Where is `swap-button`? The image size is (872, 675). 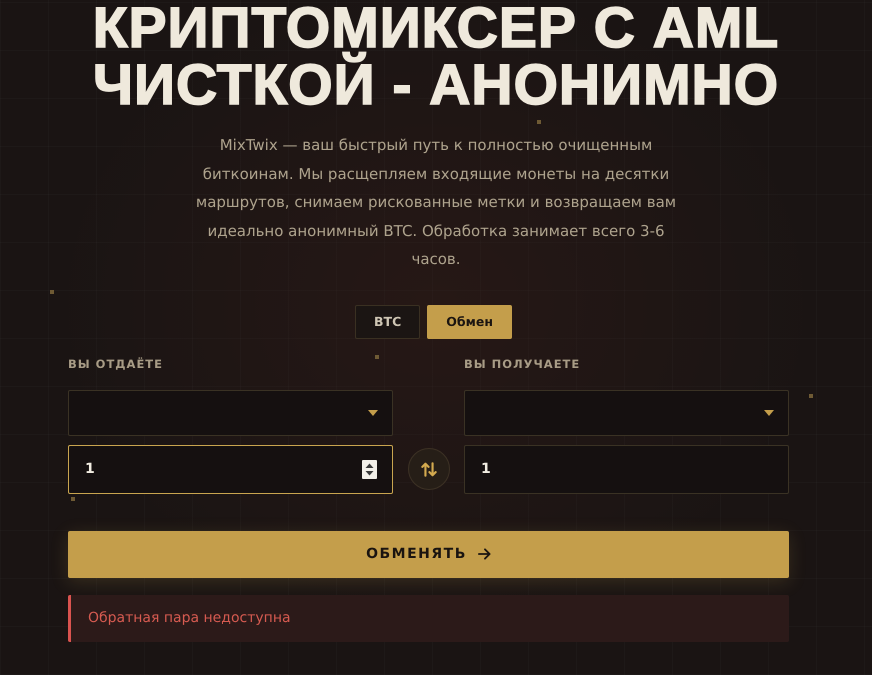 swap-button is located at coordinates (429, 469).